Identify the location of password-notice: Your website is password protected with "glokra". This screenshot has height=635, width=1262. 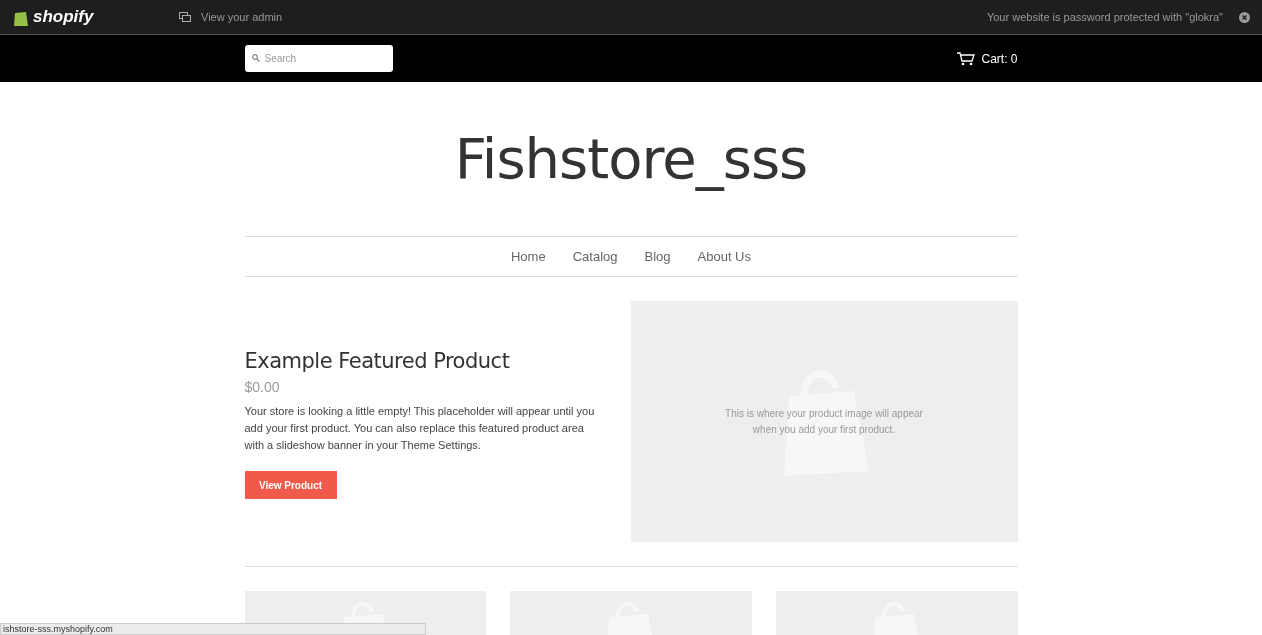
(1104, 17).